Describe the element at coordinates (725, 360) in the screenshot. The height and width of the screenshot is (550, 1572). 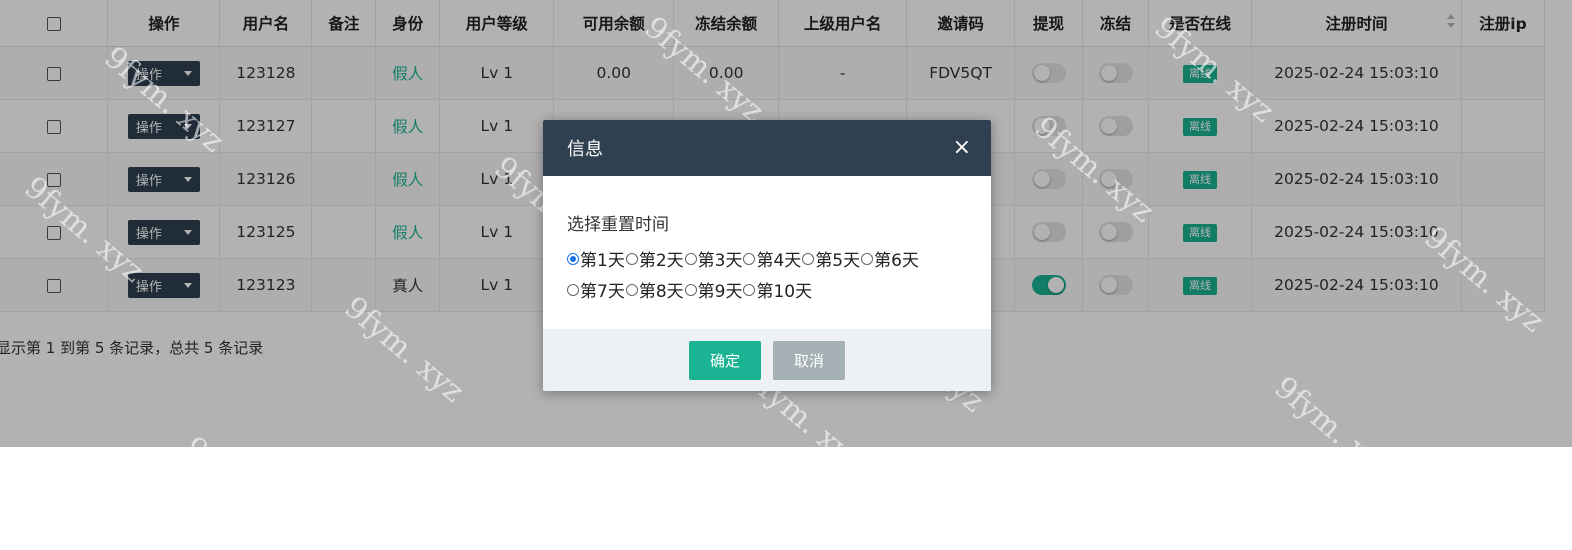
I see `confirm-button: 确定` at that location.